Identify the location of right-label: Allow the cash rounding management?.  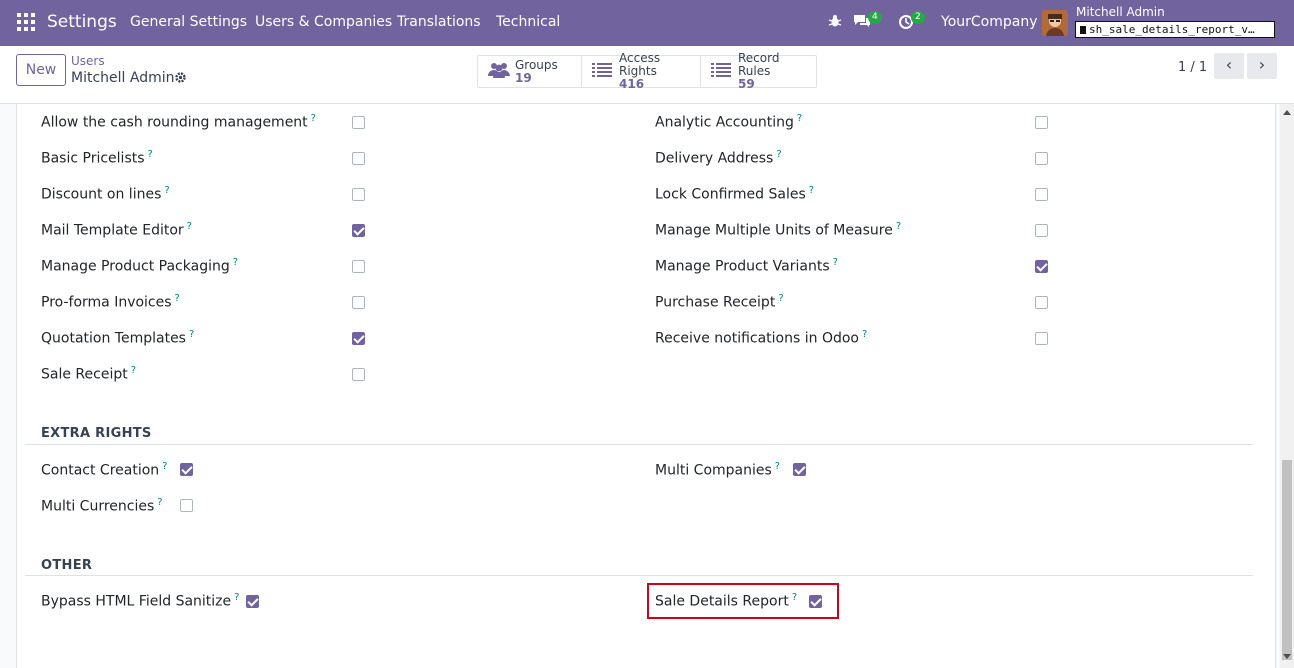
(178, 122).